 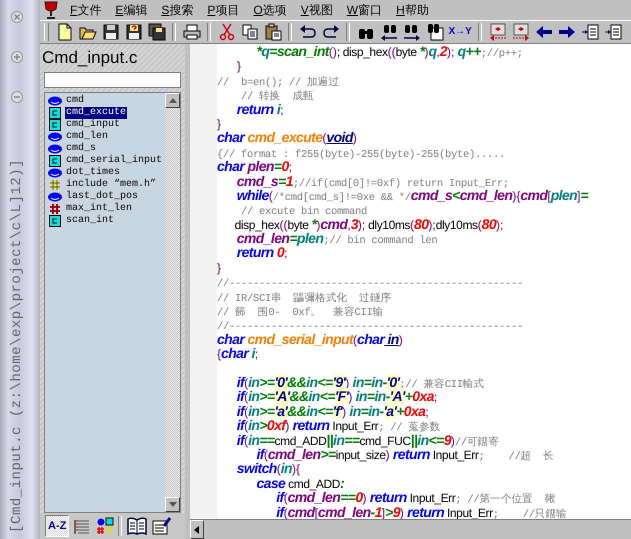 What do you see at coordinates (81, 149) in the screenshot?
I see `symbol-item: cmd_s` at bounding box center [81, 149].